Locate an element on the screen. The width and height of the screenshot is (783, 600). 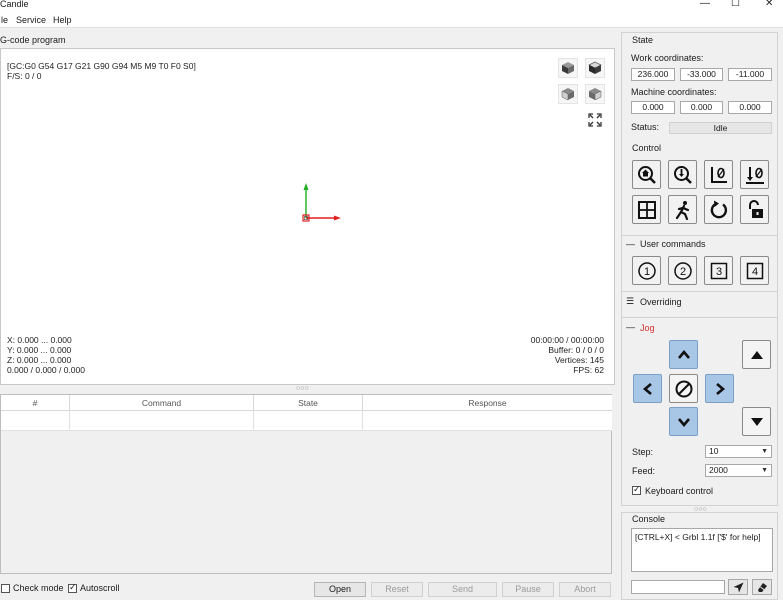
vertices-text: Vertices: 145 is located at coordinates (579, 360).